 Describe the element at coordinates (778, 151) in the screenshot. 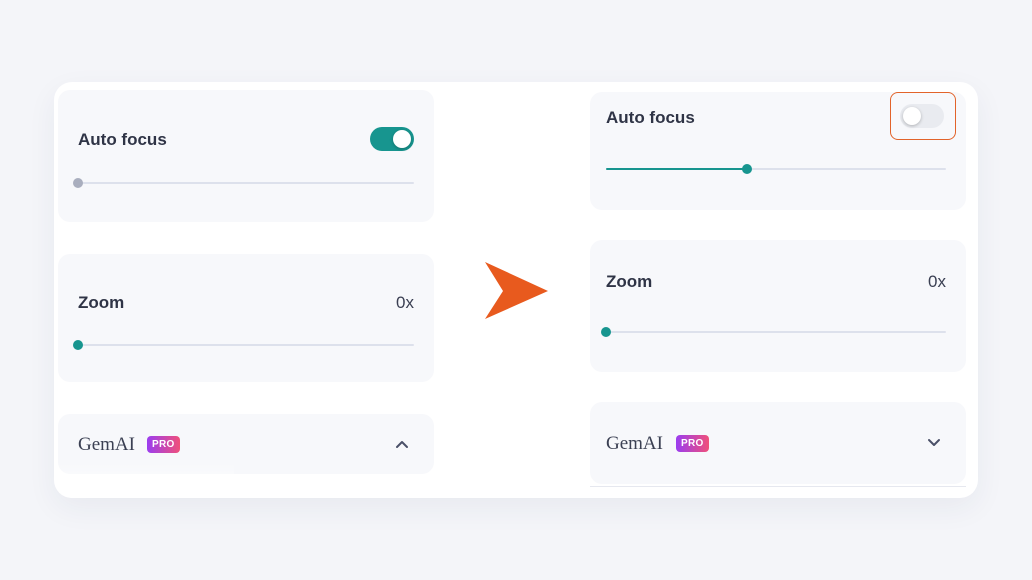

I see `after-autofocus-card: Auto focus` at that location.